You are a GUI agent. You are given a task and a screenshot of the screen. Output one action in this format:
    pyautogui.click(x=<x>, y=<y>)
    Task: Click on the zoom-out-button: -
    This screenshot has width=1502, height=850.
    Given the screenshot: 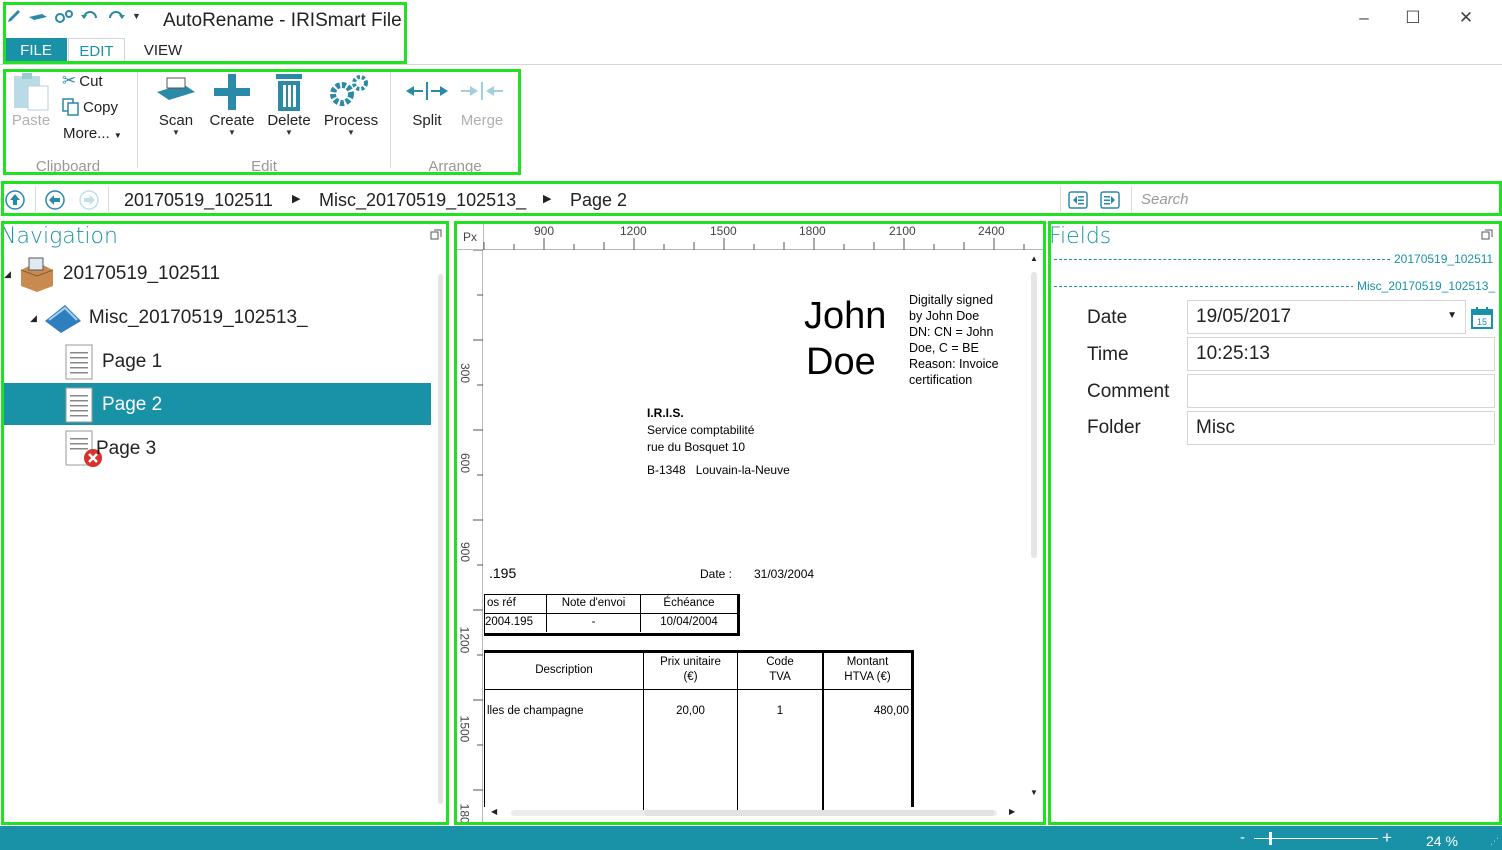 What is the action you would take?
    pyautogui.click(x=1242, y=837)
    